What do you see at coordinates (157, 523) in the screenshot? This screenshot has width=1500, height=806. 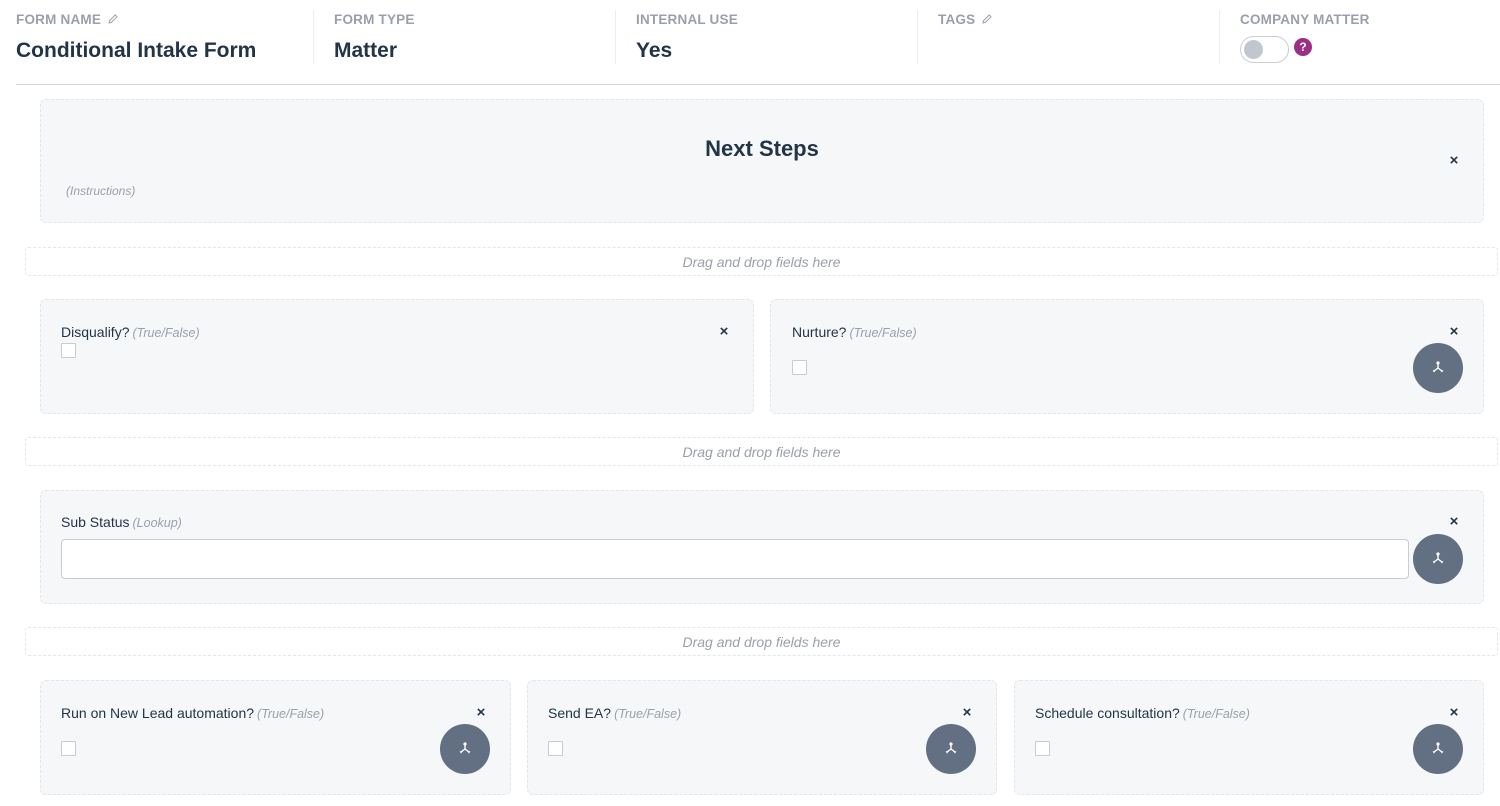 I see `field-type: (Lookup)` at bounding box center [157, 523].